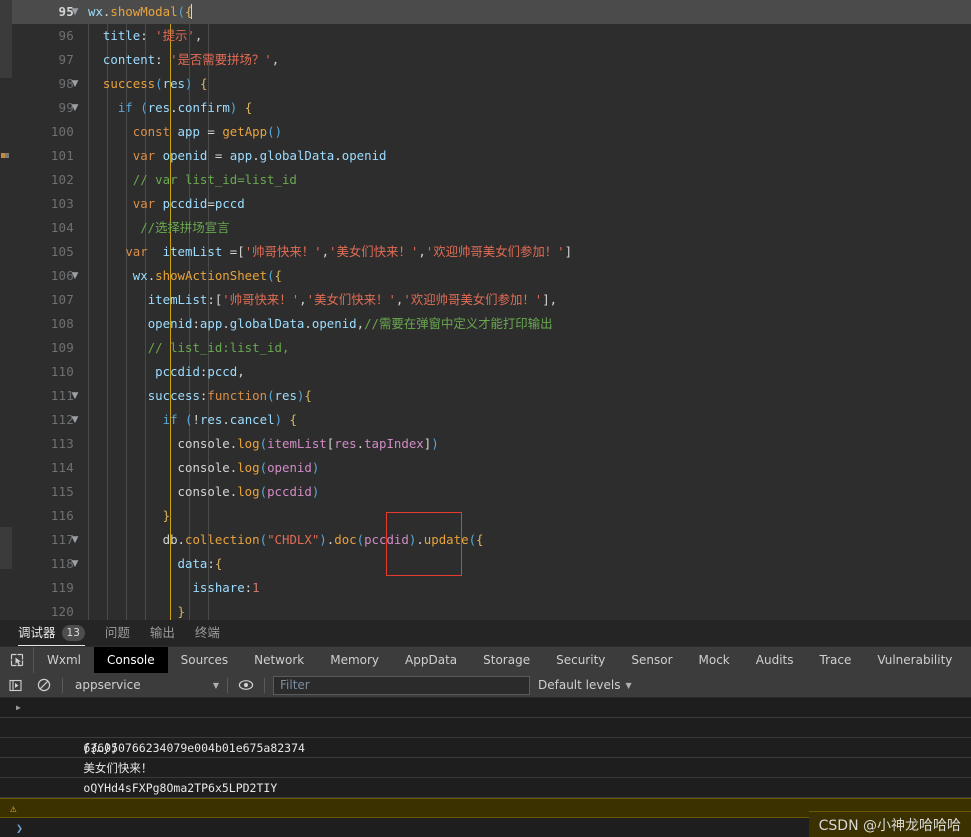 Image resolution: width=971 pixels, height=837 pixels. Describe the element at coordinates (491, 420) in the screenshot. I see `code-line: 112 ▼ if (!res.cancel) {` at that location.